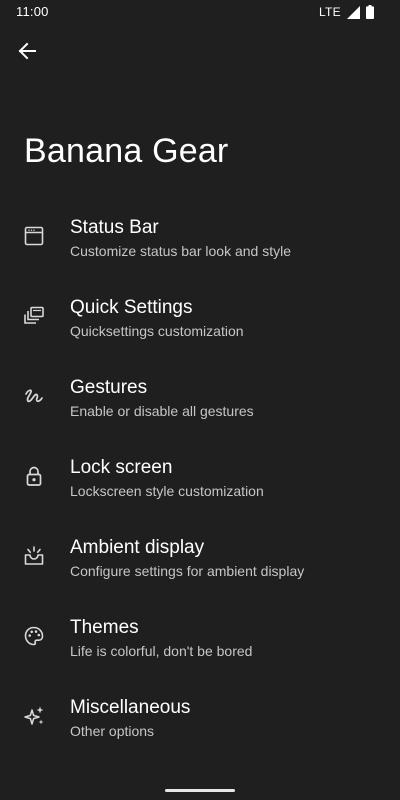  What do you see at coordinates (104, 627) in the screenshot?
I see `settings-item-title: Themes` at bounding box center [104, 627].